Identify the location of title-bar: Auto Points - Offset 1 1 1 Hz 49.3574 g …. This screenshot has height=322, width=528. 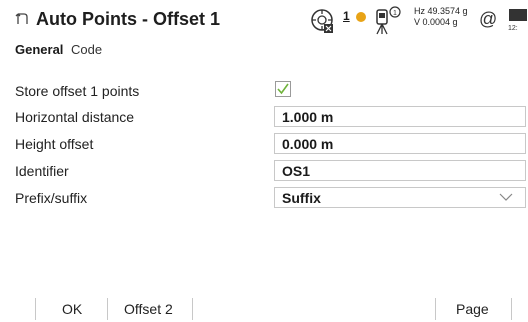
(264, 20).